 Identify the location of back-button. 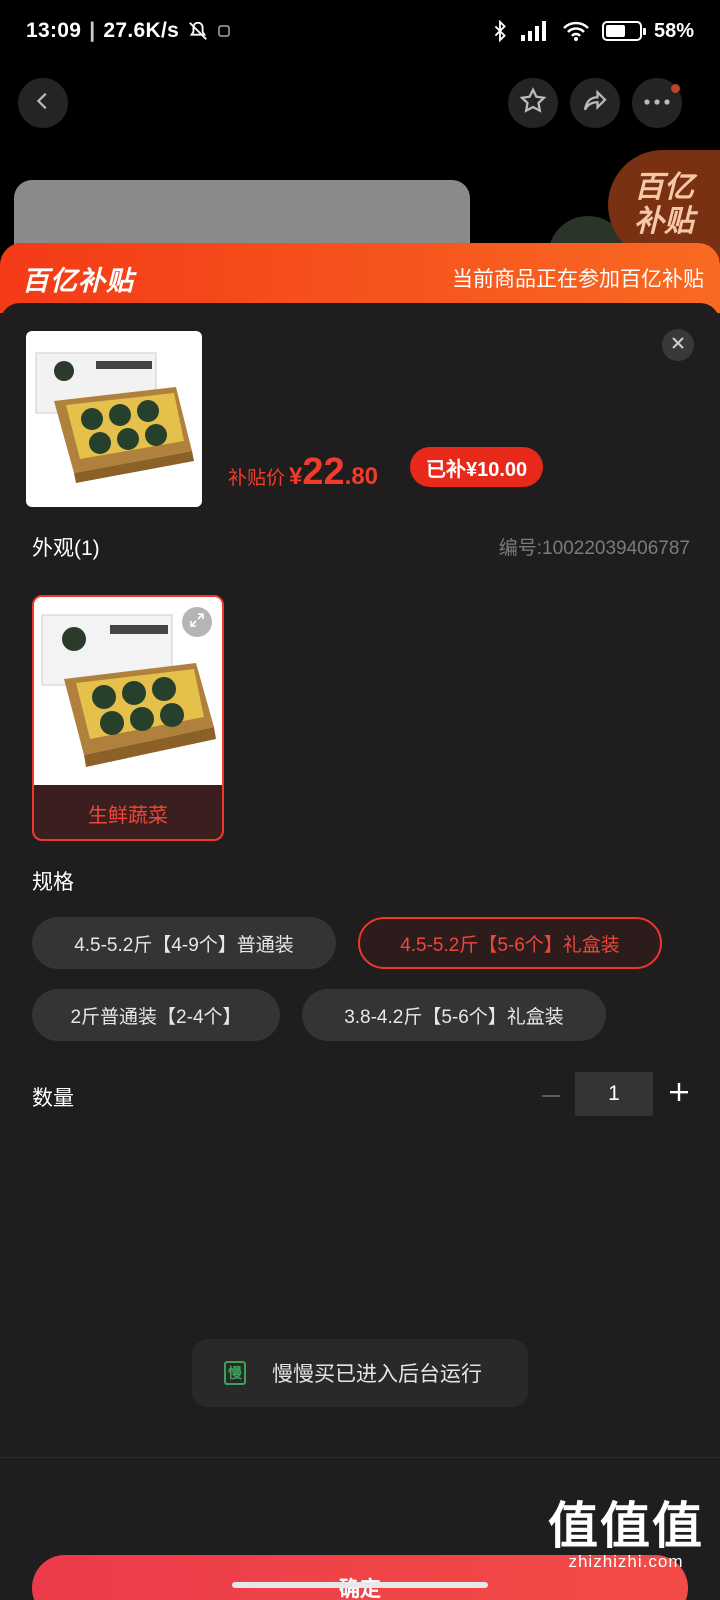
(43, 103).